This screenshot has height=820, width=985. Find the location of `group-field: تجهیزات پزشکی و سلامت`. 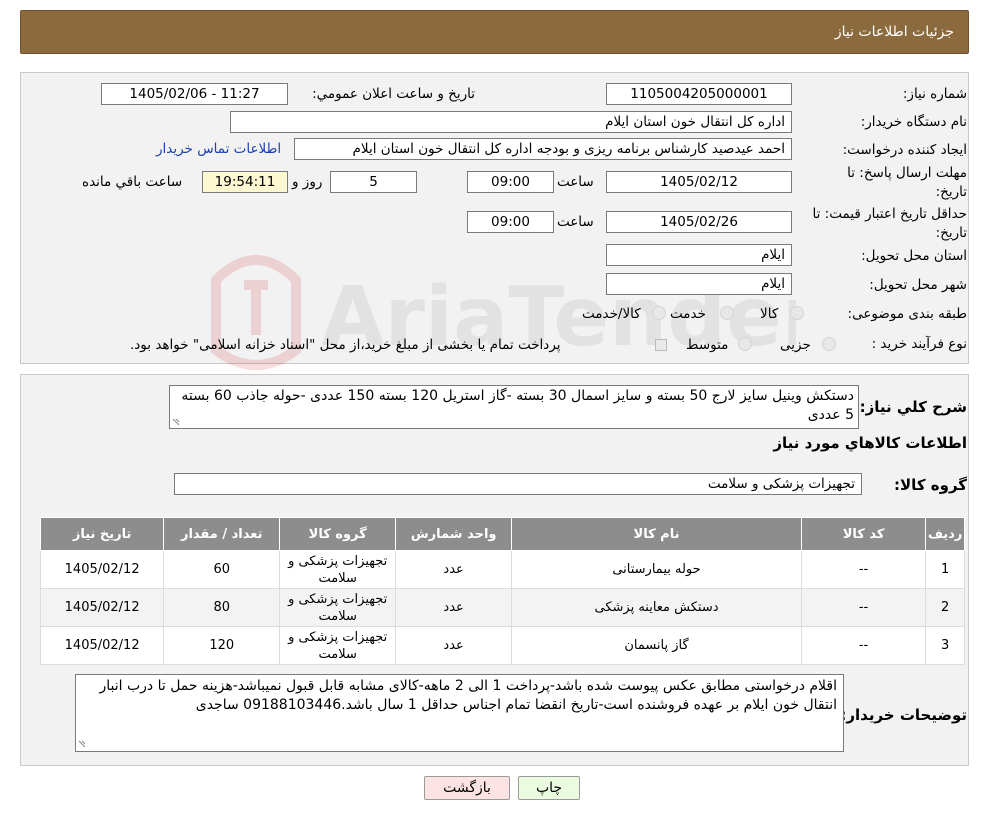

group-field: تجهیزات پزشکی و سلامت is located at coordinates (518, 484).